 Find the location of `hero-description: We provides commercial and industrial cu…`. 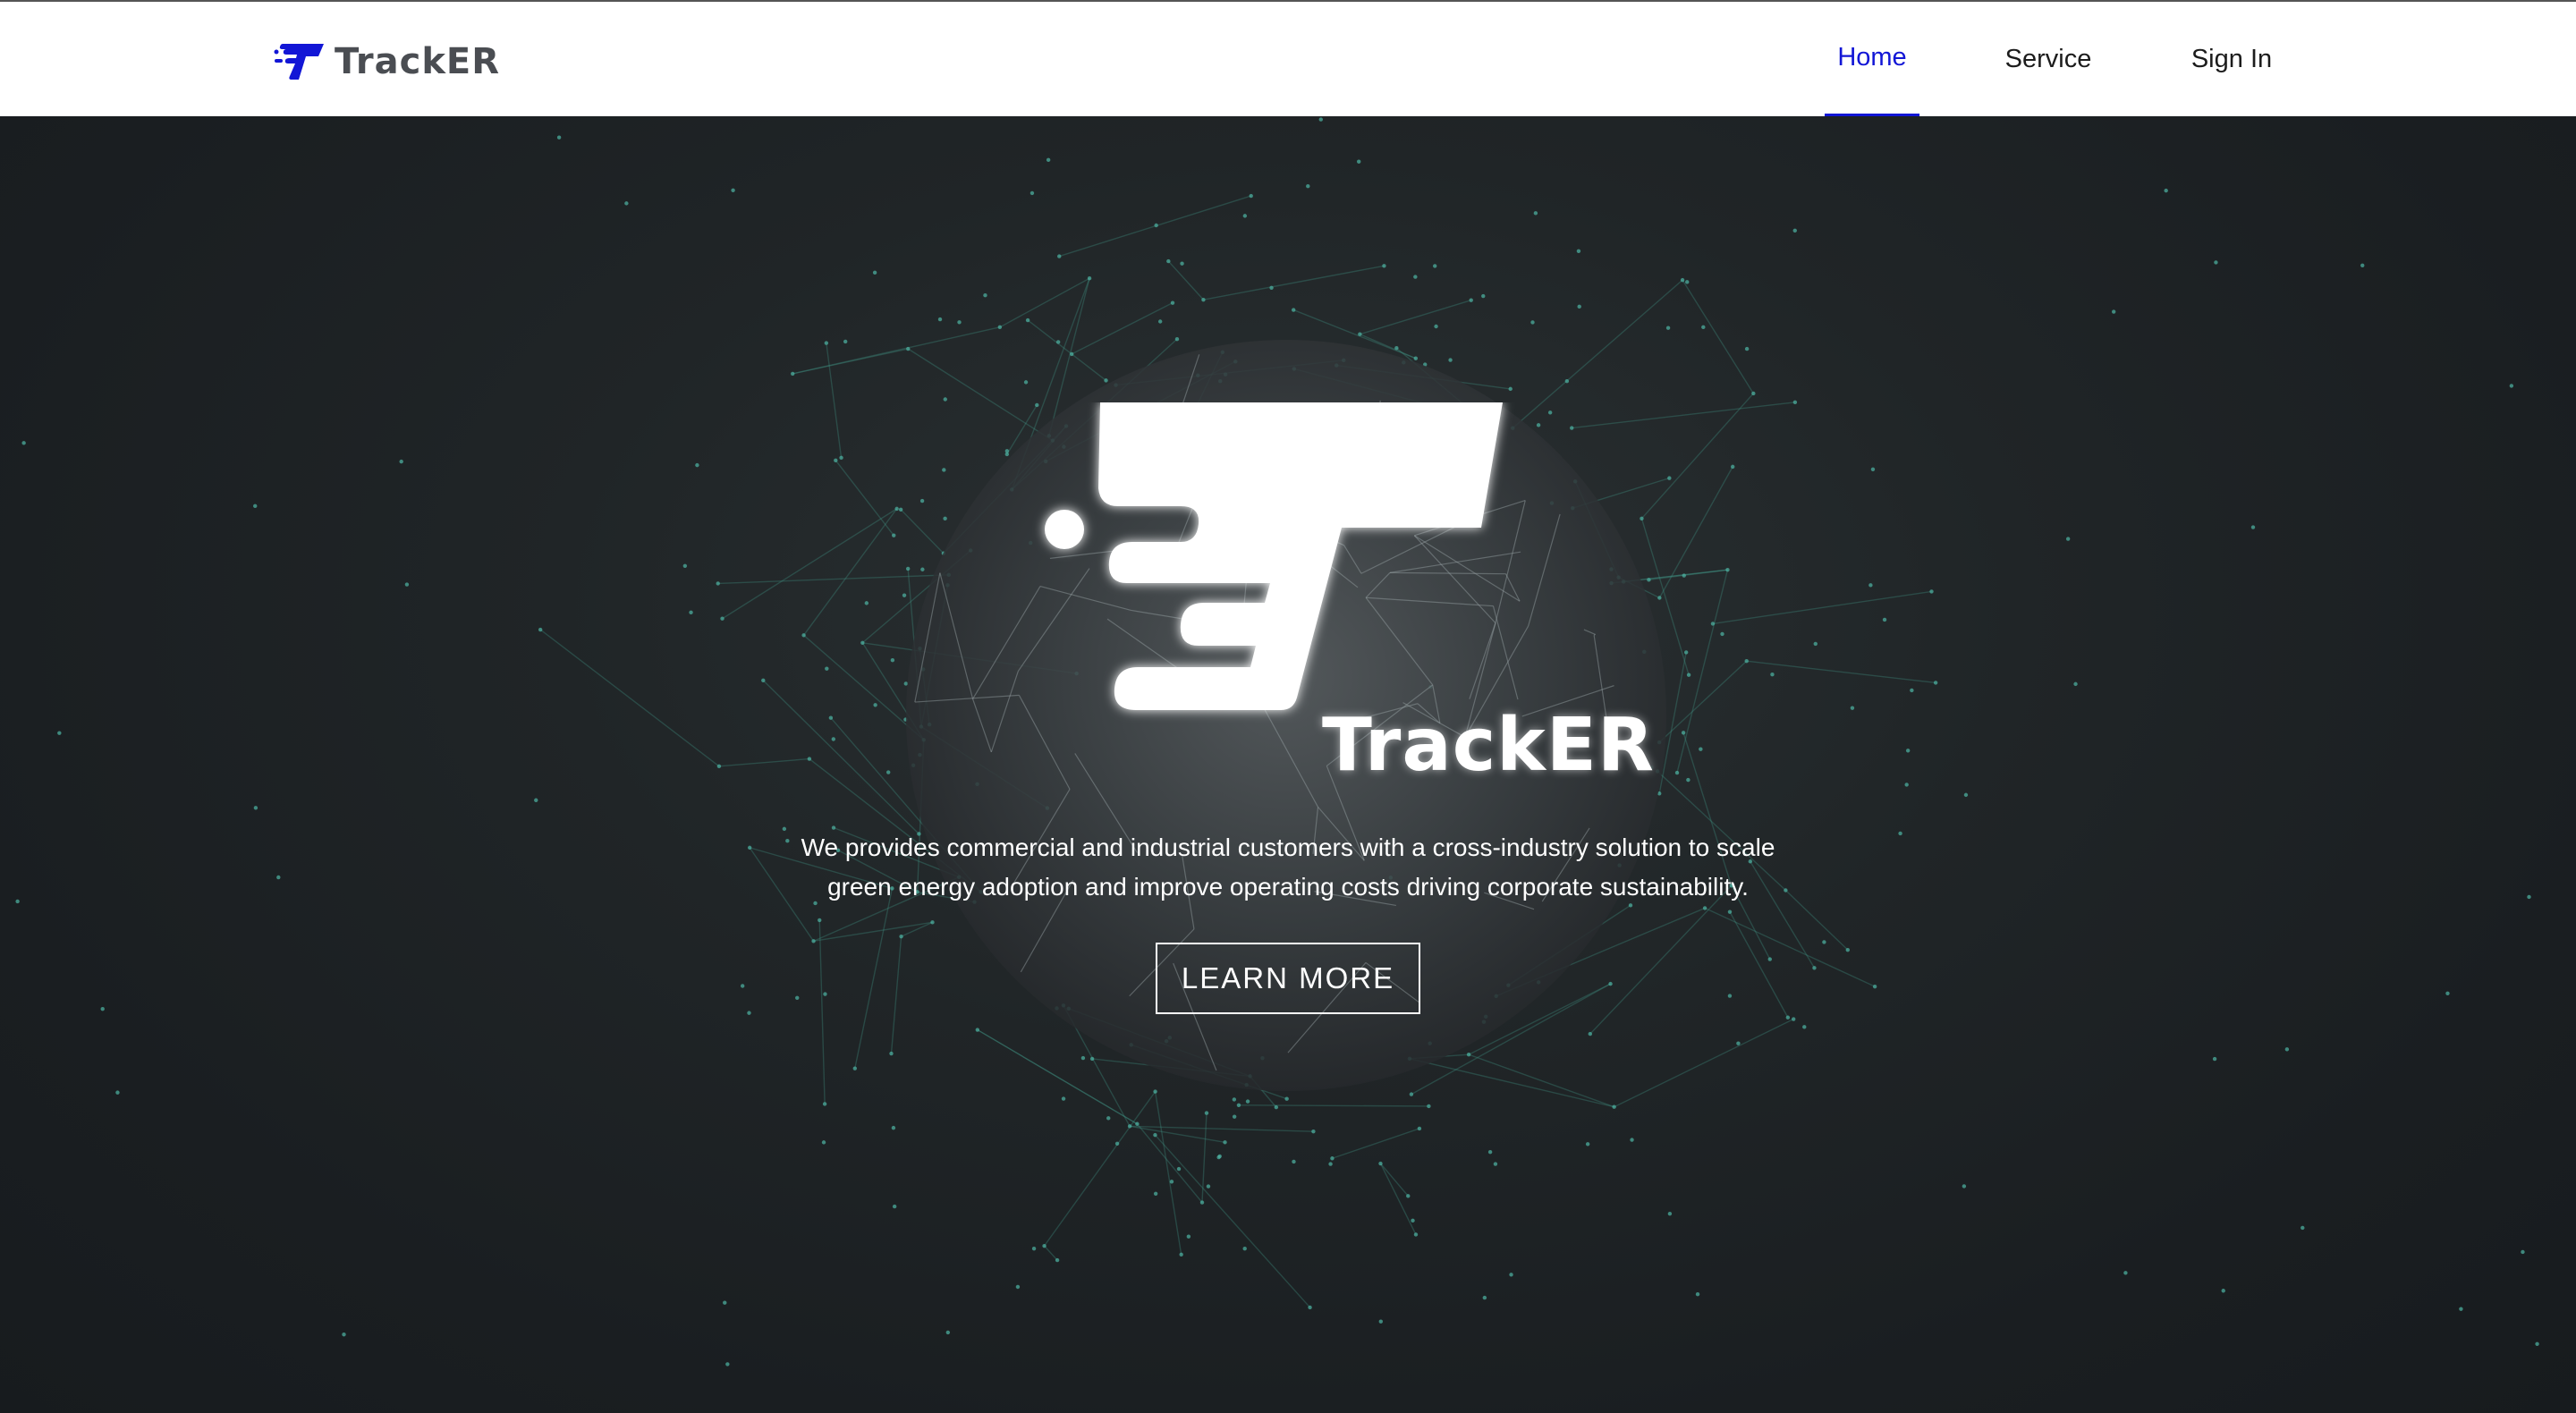

hero-description: We provides commercial and industrial cu… is located at coordinates (1288, 867).